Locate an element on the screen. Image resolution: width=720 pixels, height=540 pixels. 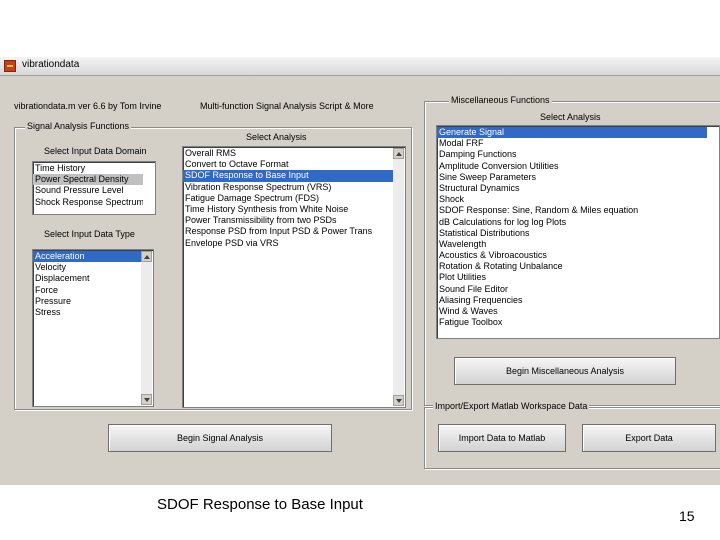
import-data-button: Import Data to Matlab is located at coordinates (502, 438).